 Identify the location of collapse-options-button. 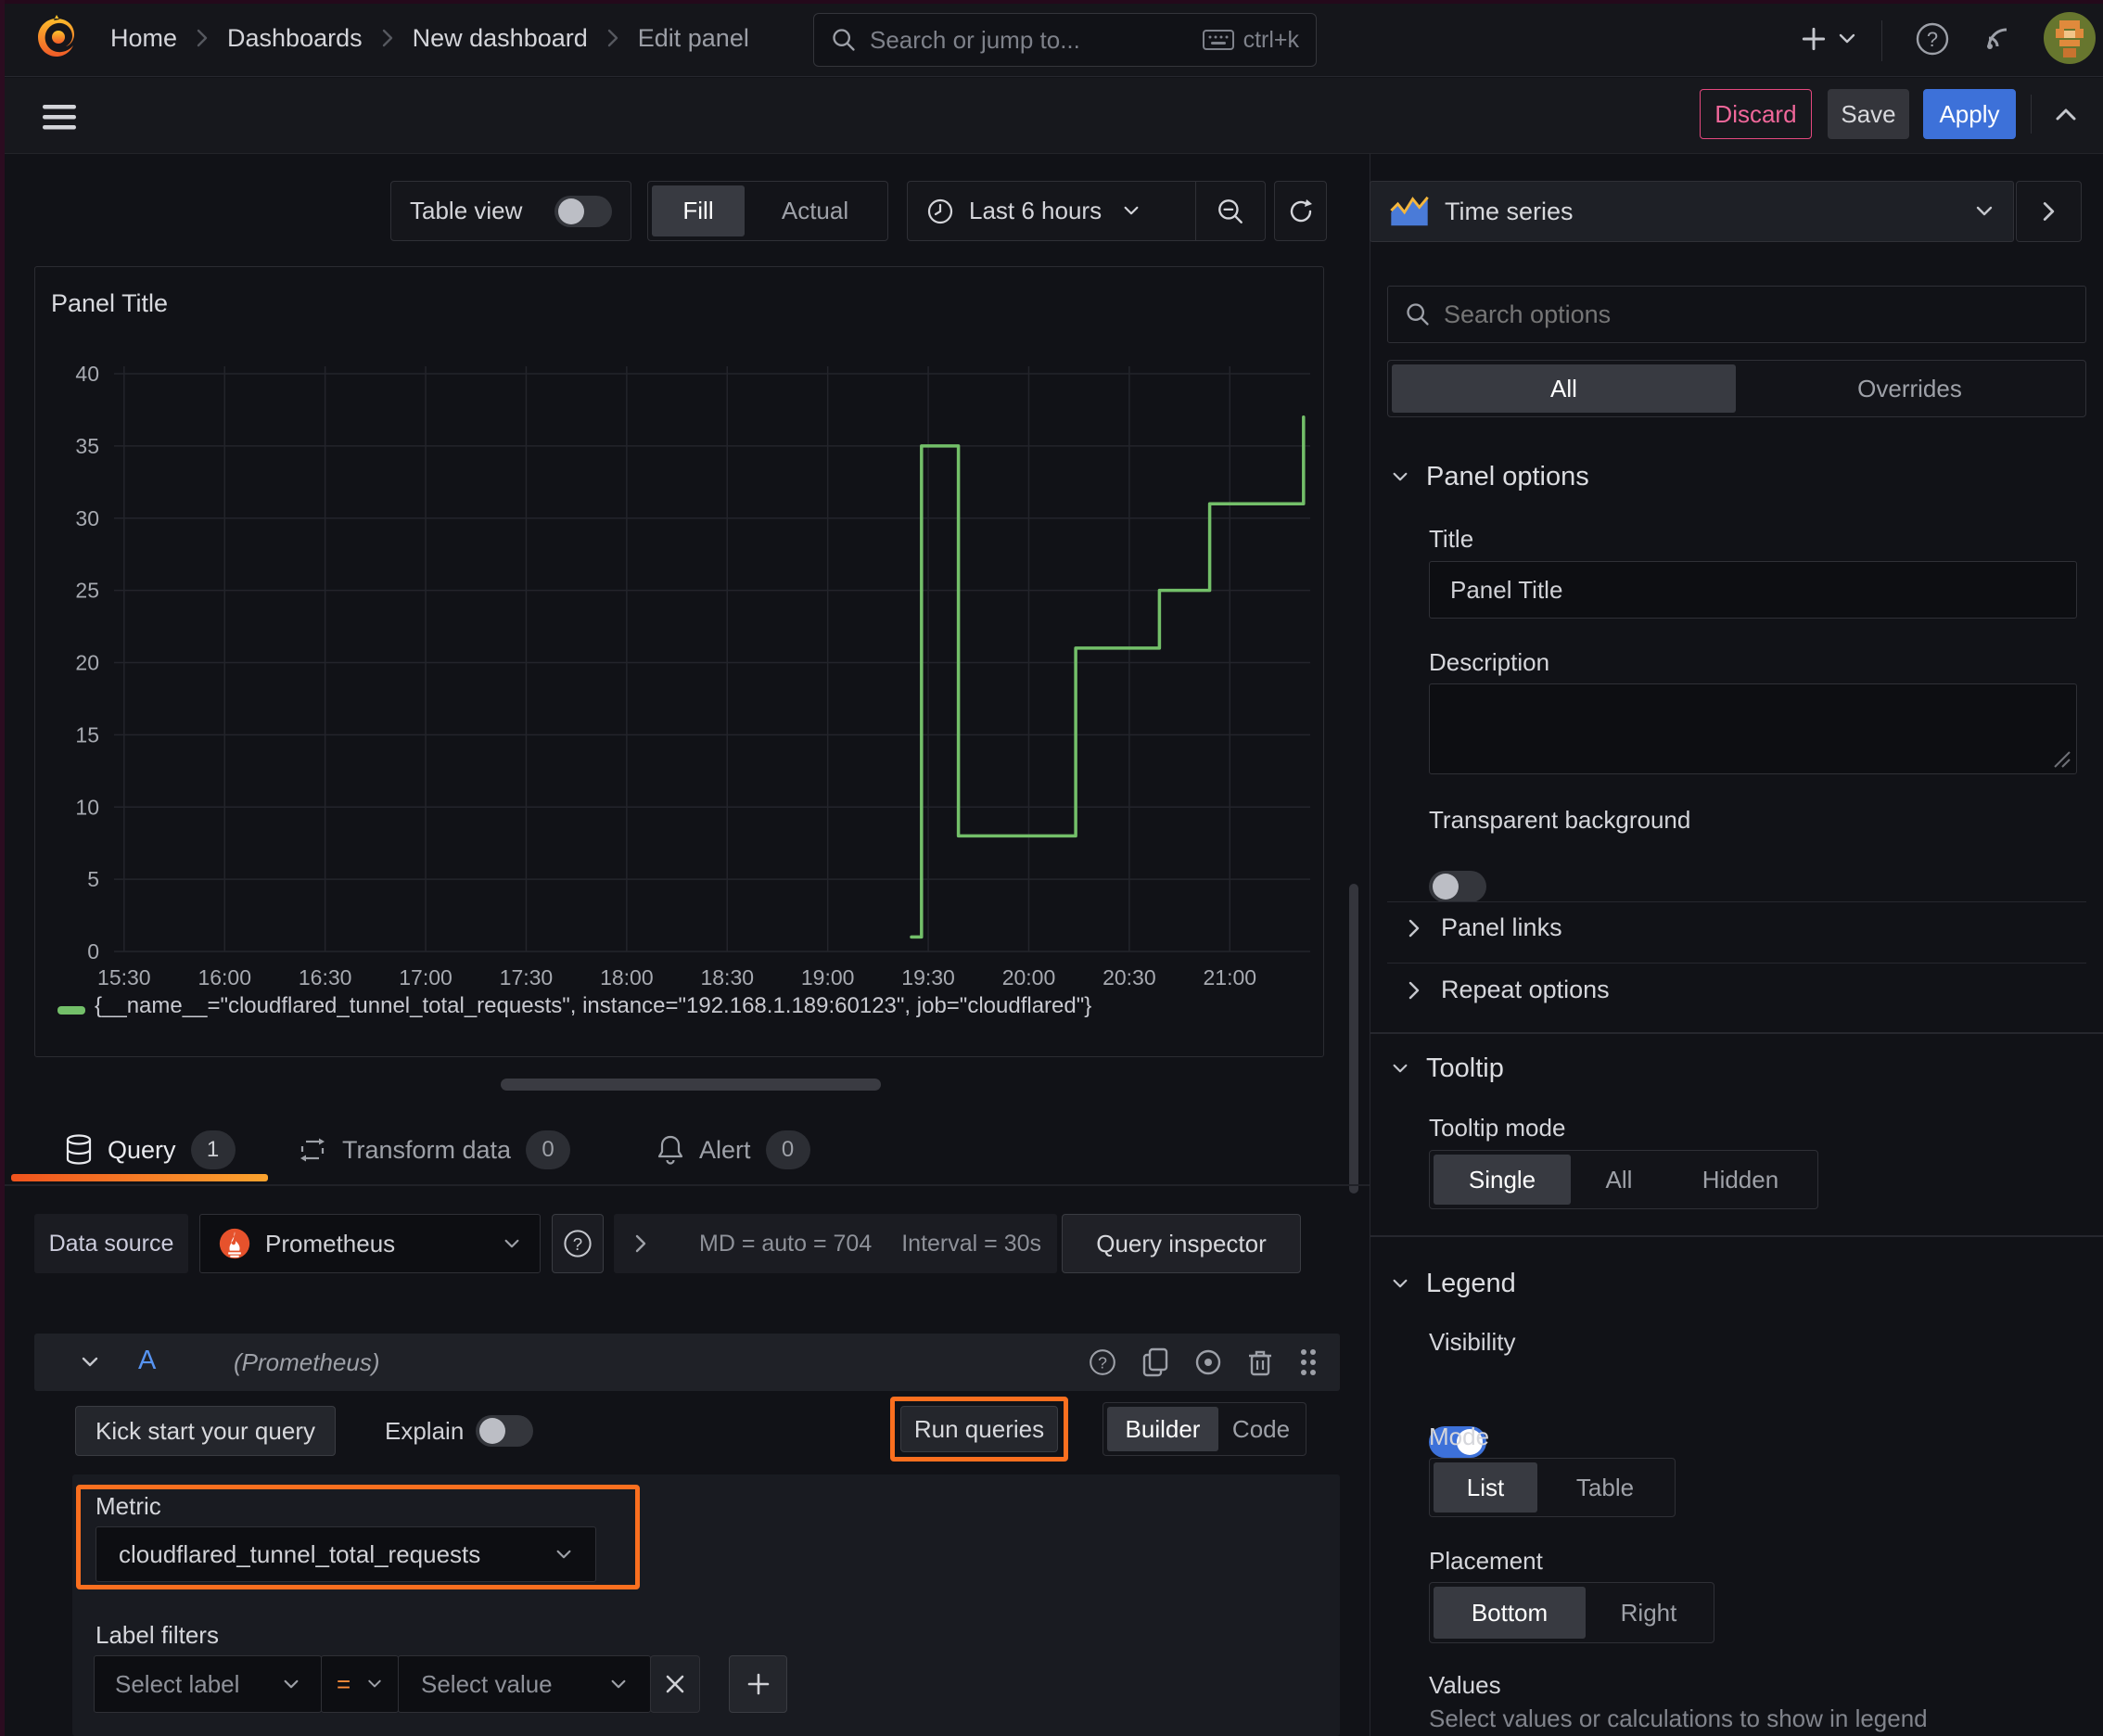
(2066, 114).